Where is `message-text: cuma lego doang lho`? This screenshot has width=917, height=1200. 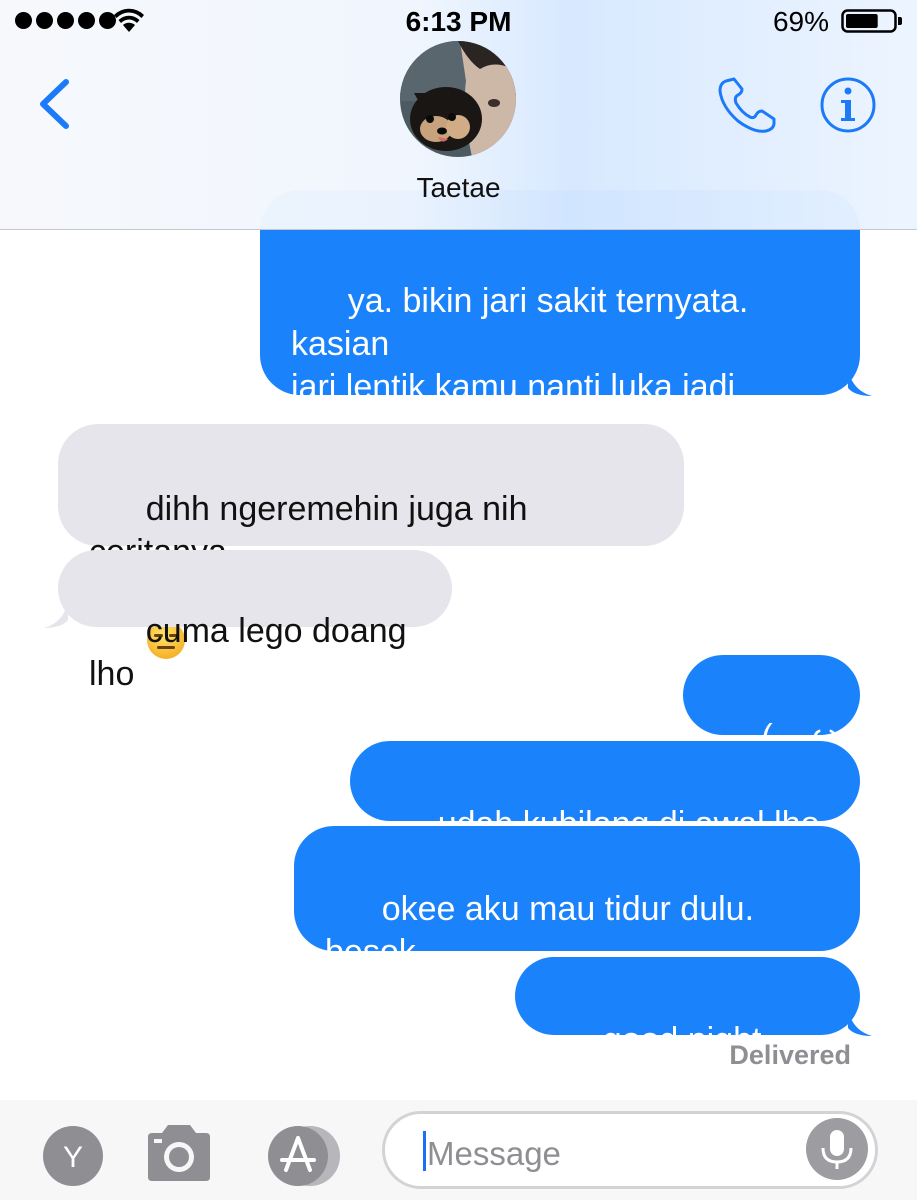 message-text: cuma lego doang lho is located at coordinates (253, 652).